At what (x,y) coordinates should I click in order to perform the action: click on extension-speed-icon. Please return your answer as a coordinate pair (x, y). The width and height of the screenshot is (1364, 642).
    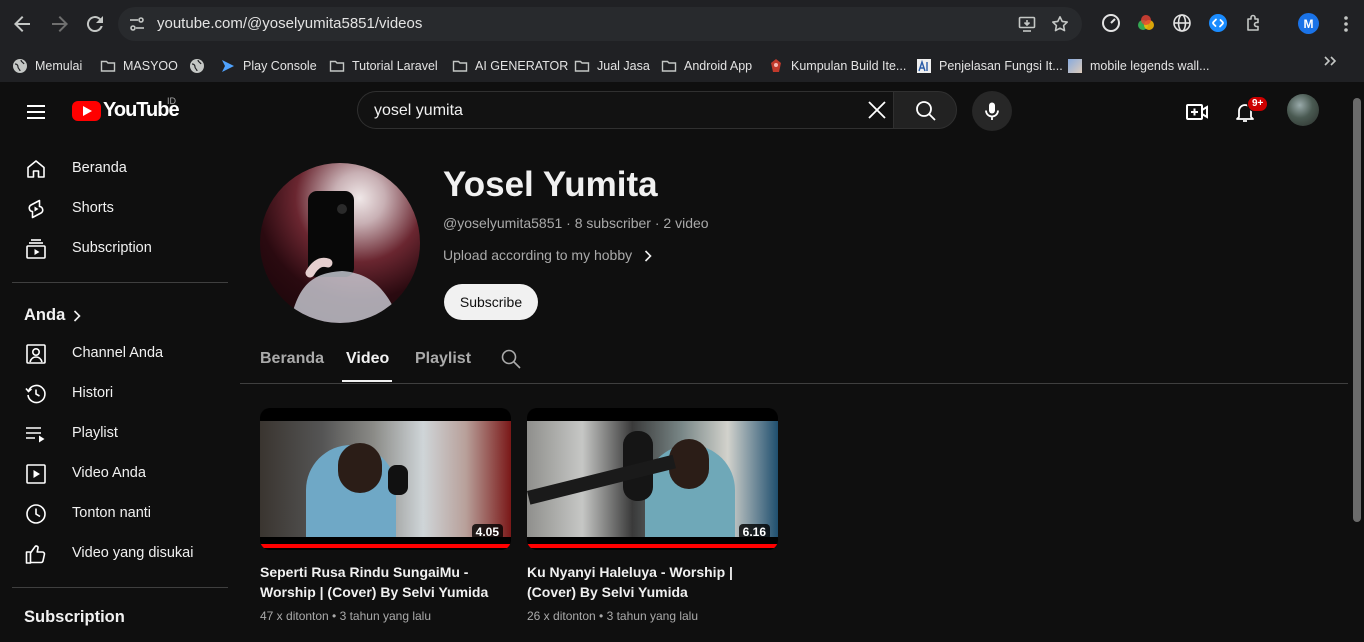
    Looking at the image, I should click on (1111, 23).